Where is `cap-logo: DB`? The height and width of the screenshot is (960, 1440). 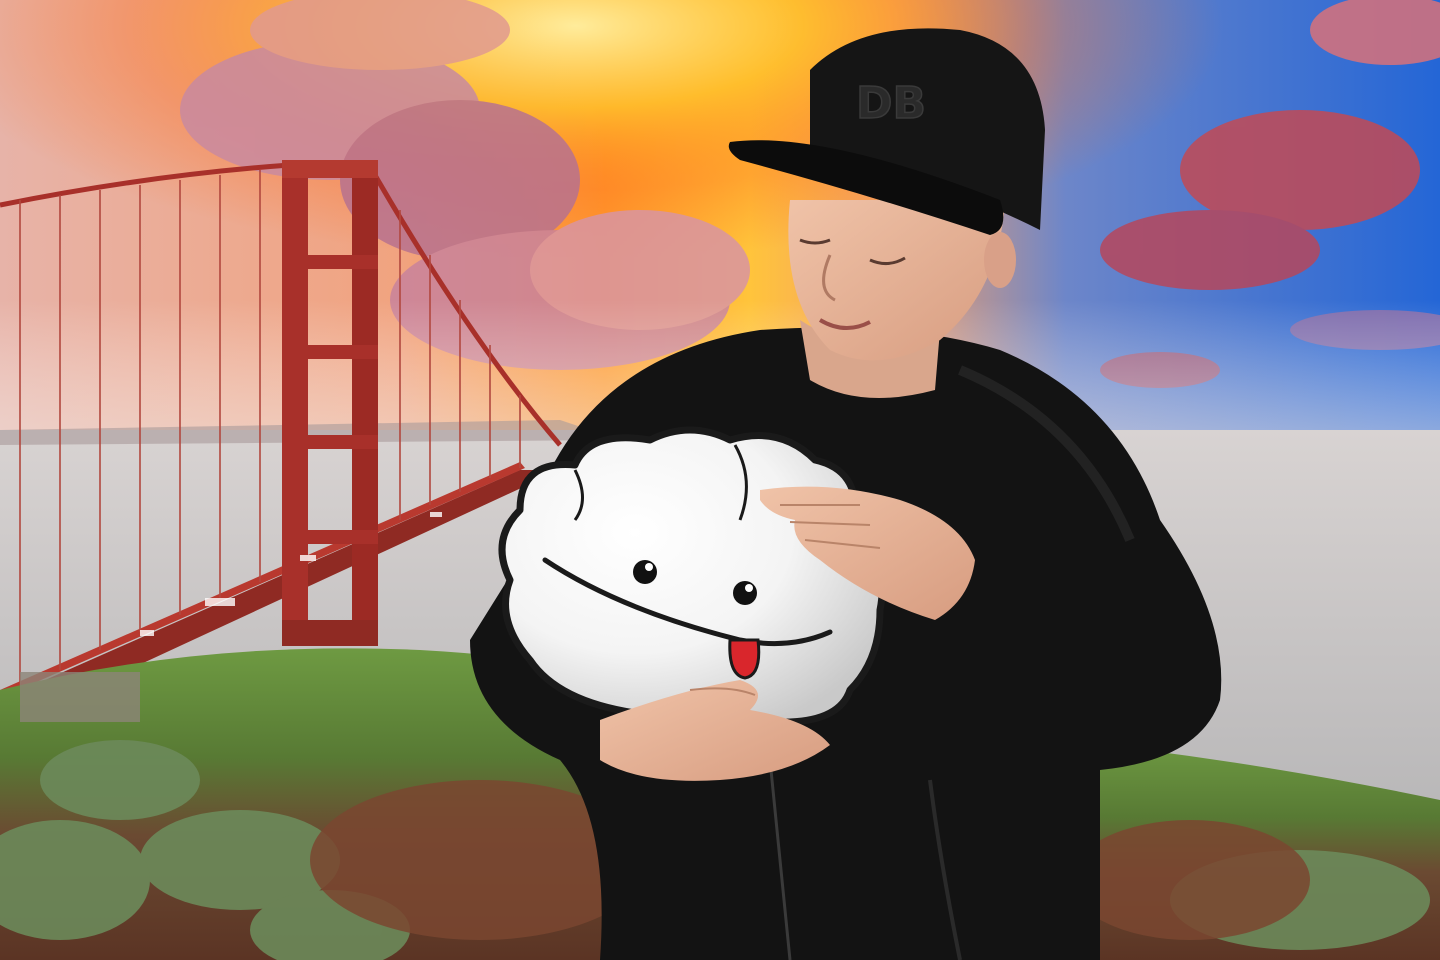
cap-logo: DB is located at coordinates (891, 103).